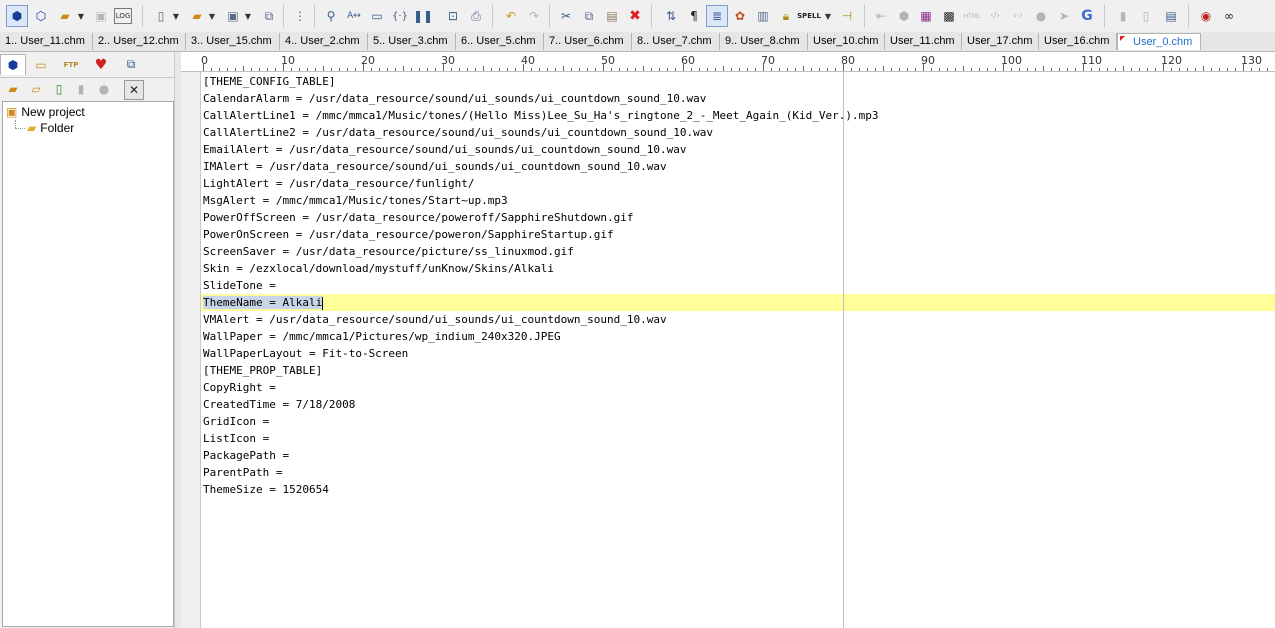 The height and width of the screenshot is (628, 1275). I want to click on bookmarks-icon: ❚❚, so click(423, 16).